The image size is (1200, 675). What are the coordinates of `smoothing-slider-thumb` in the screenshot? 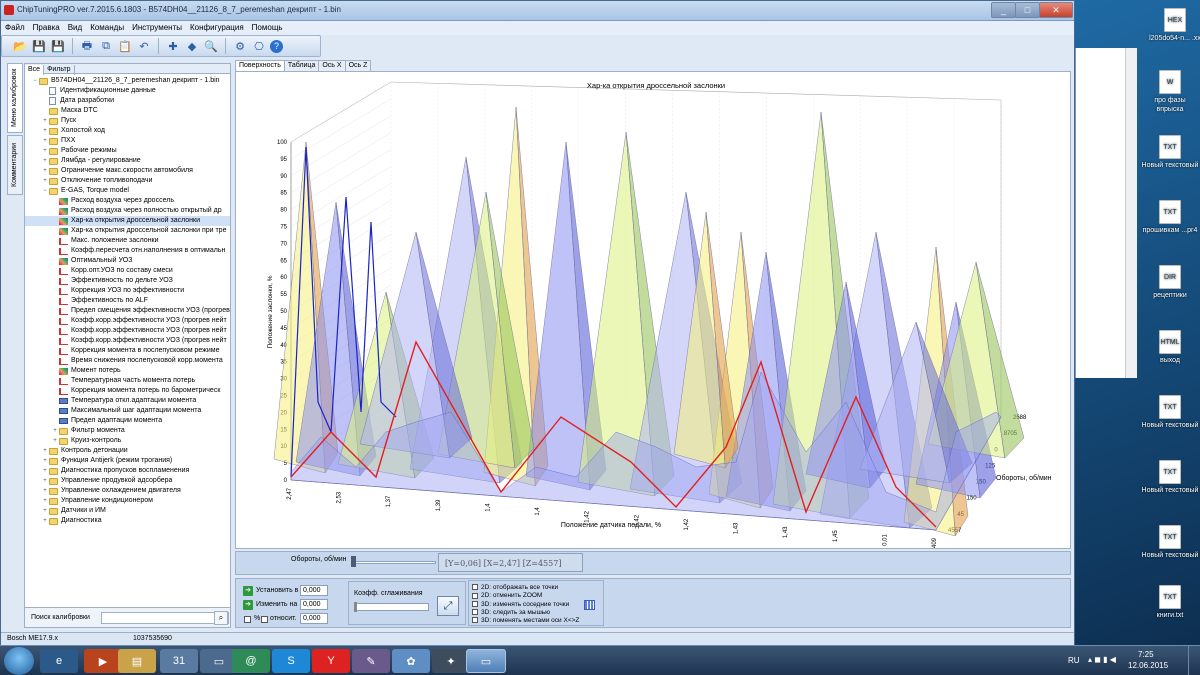 It's located at (355, 607).